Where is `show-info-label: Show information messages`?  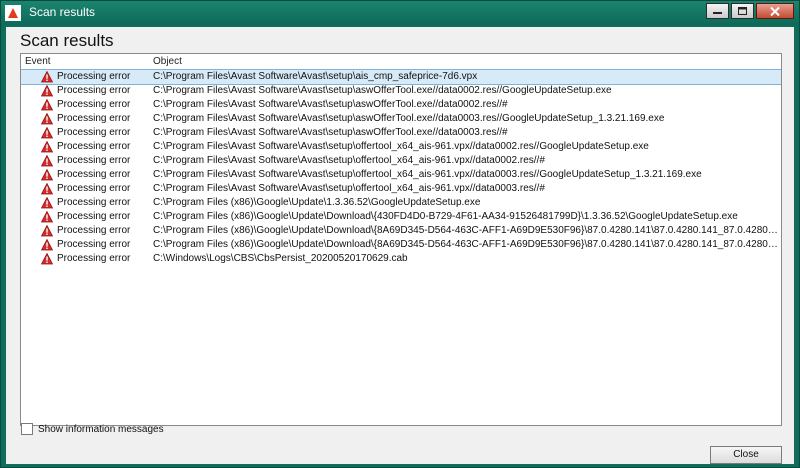
show-info-label: Show information messages is located at coordinates (101, 429).